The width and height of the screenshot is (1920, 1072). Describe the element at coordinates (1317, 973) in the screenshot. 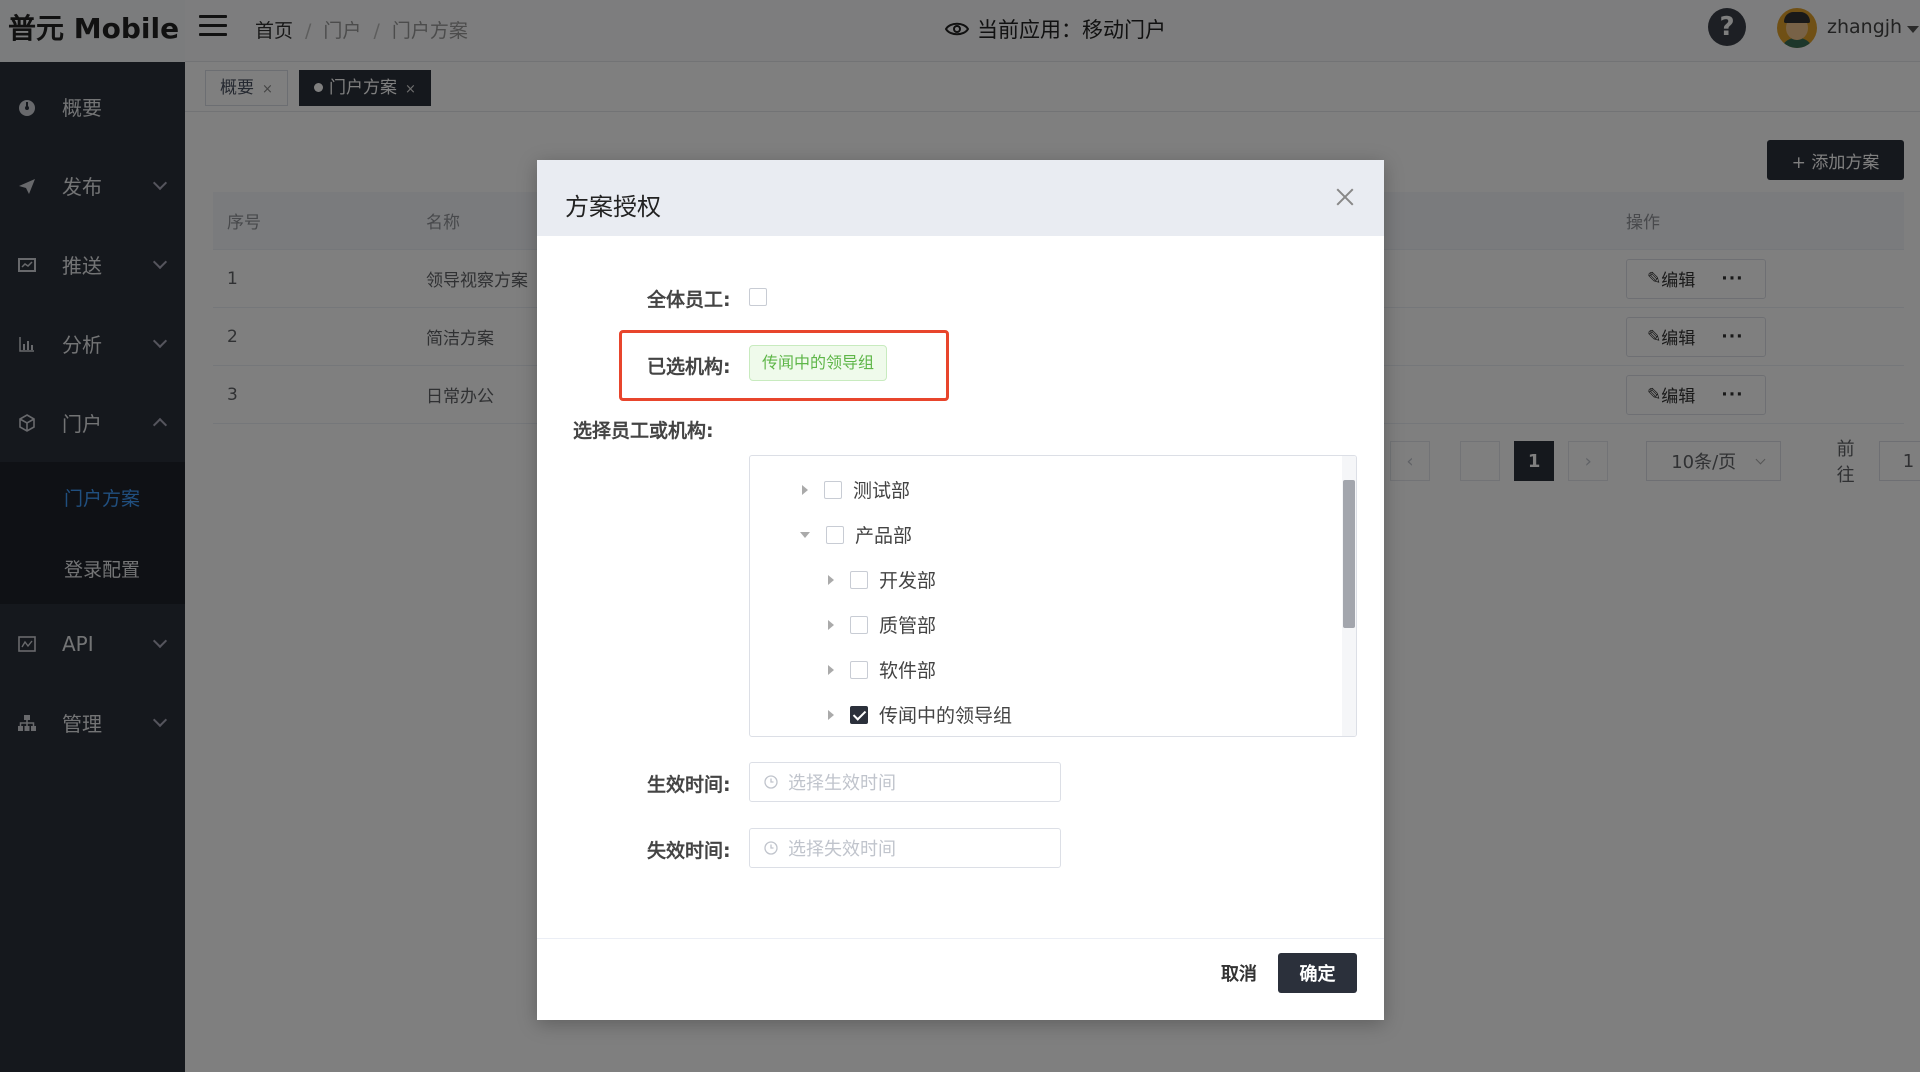

I see `confirm-button: 确定` at that location.